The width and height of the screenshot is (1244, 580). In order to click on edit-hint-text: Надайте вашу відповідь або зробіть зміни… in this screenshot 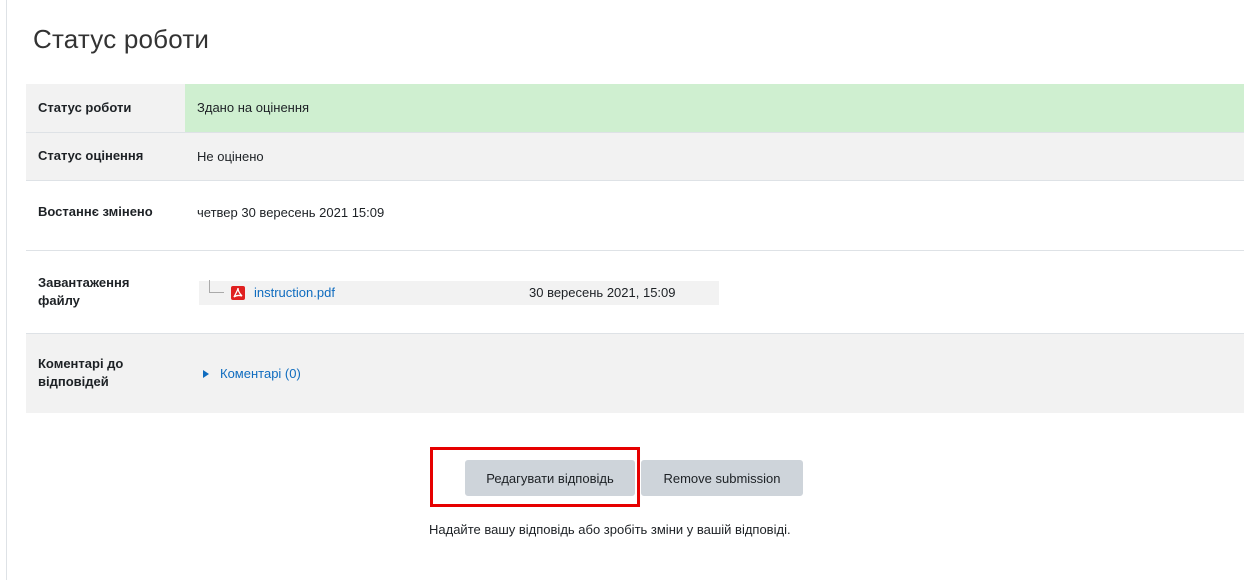, I will do `click(610, 529)`.